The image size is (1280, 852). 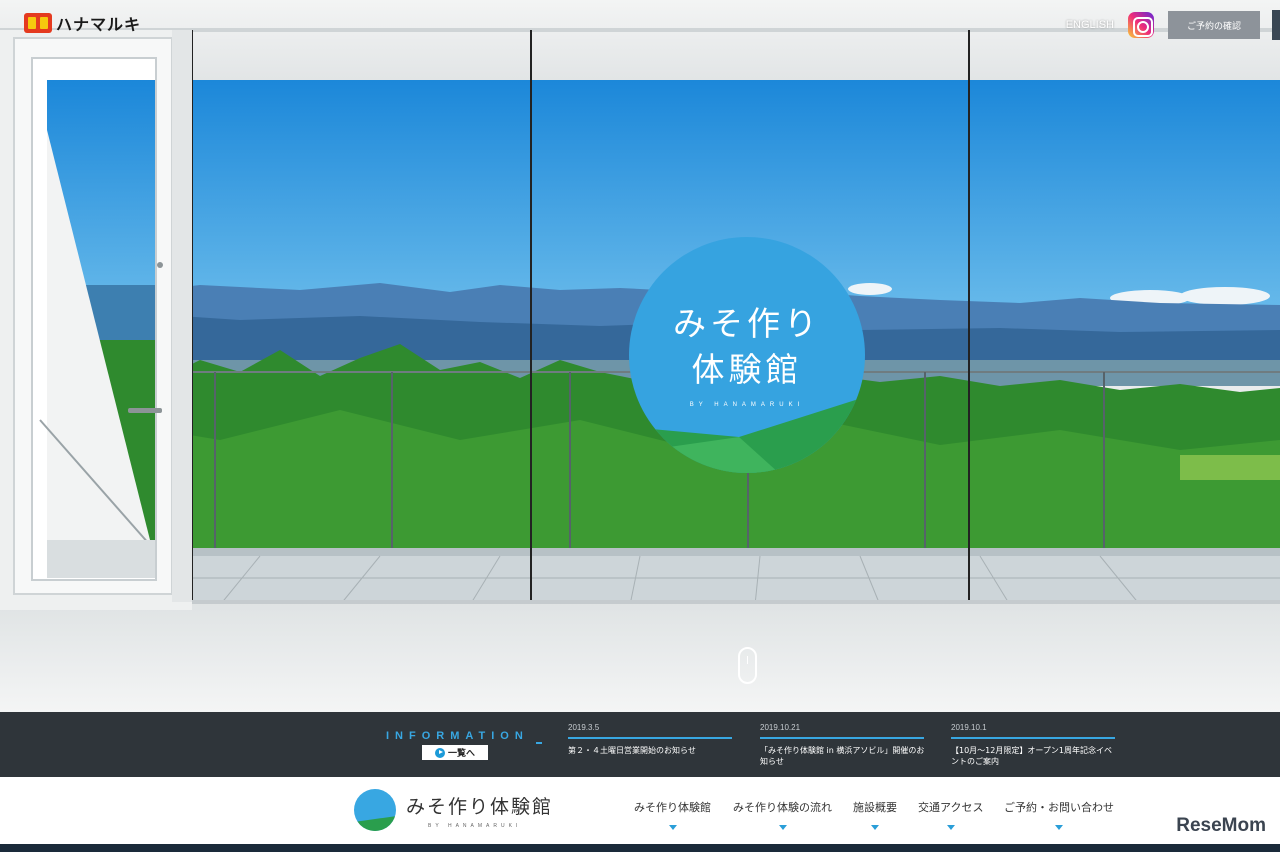 I want to click on nav-item-label: ご予約・お問い合わせ, so click(x=1059, y=807).